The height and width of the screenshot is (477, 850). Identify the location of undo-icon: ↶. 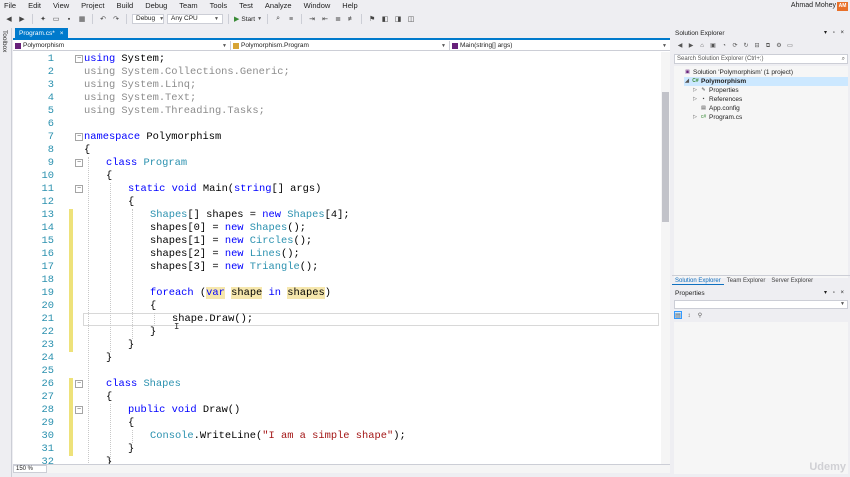
(103, 19).